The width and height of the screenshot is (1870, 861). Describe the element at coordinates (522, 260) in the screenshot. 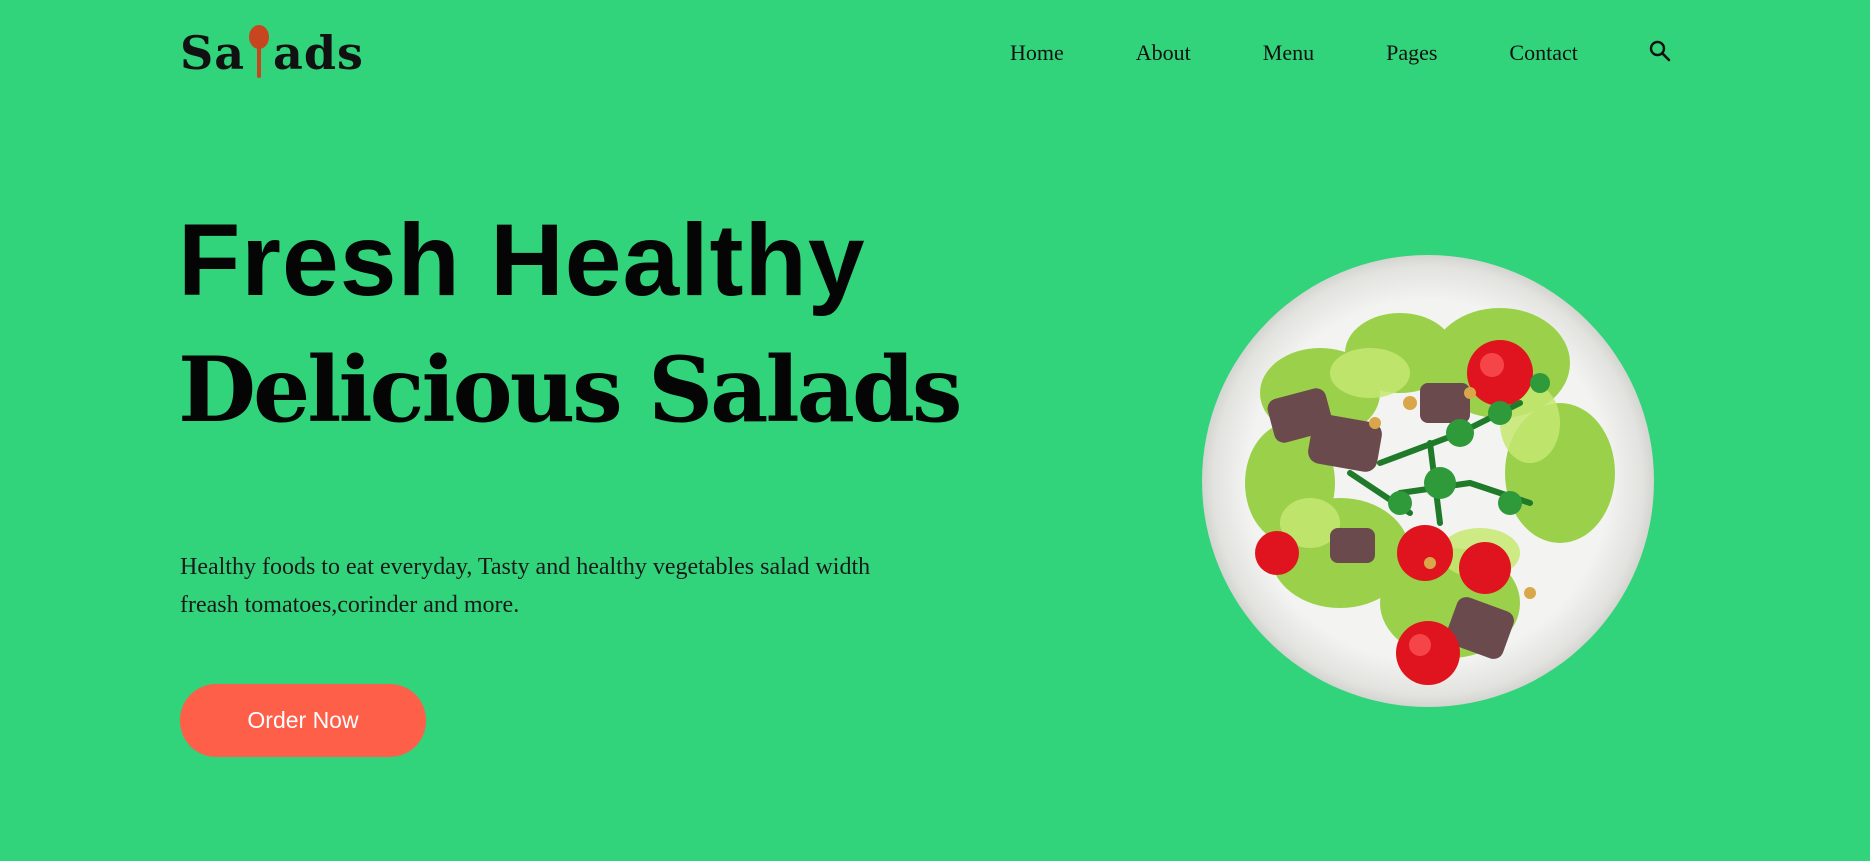

I see `hero-title-line1: Fresh Healthy` at that location.